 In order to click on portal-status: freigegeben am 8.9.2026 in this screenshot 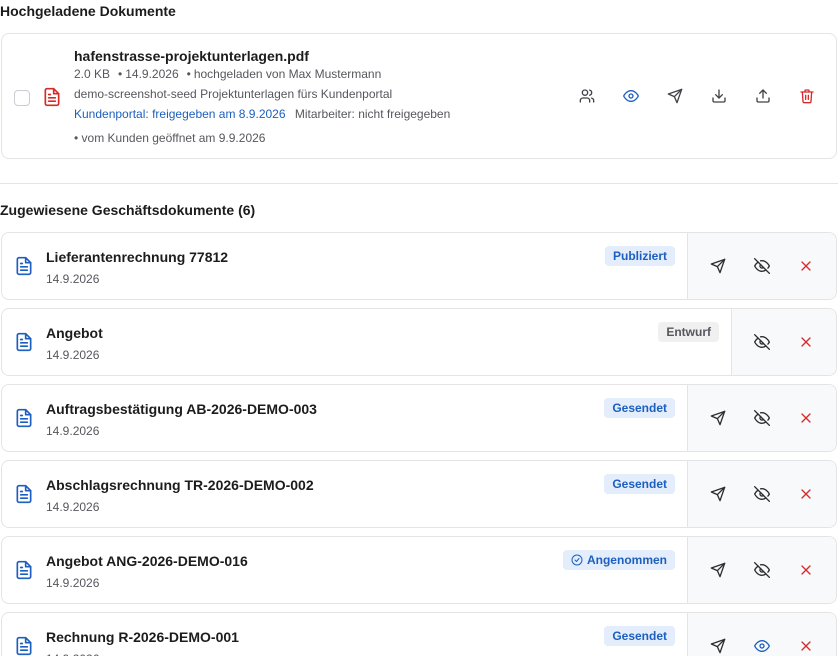, I will do `click(218, 114)`.